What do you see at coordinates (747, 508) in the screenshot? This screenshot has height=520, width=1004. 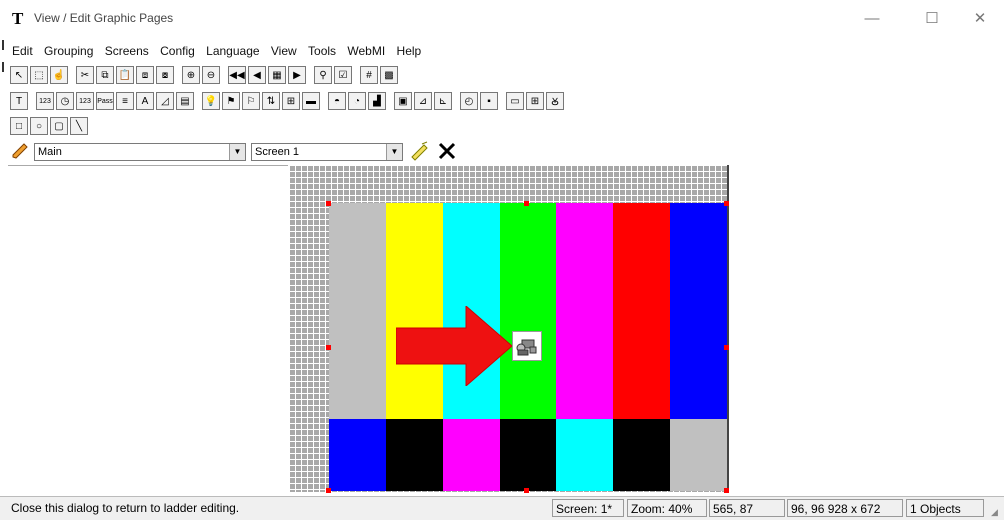 I see `status-cursor: 565, 87` at bounding box center [747, 508].